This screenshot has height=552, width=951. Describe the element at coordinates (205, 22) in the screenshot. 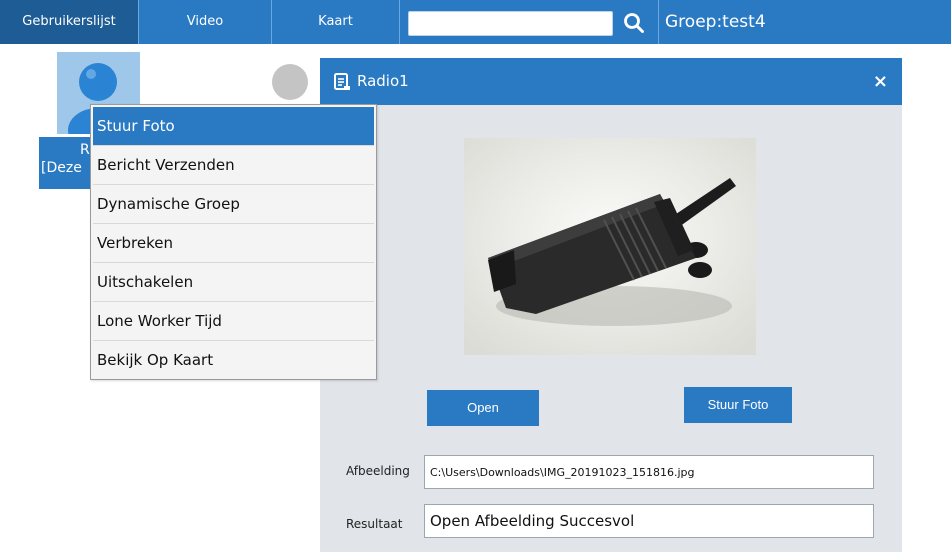

I see `tab-video: Video` at that location.